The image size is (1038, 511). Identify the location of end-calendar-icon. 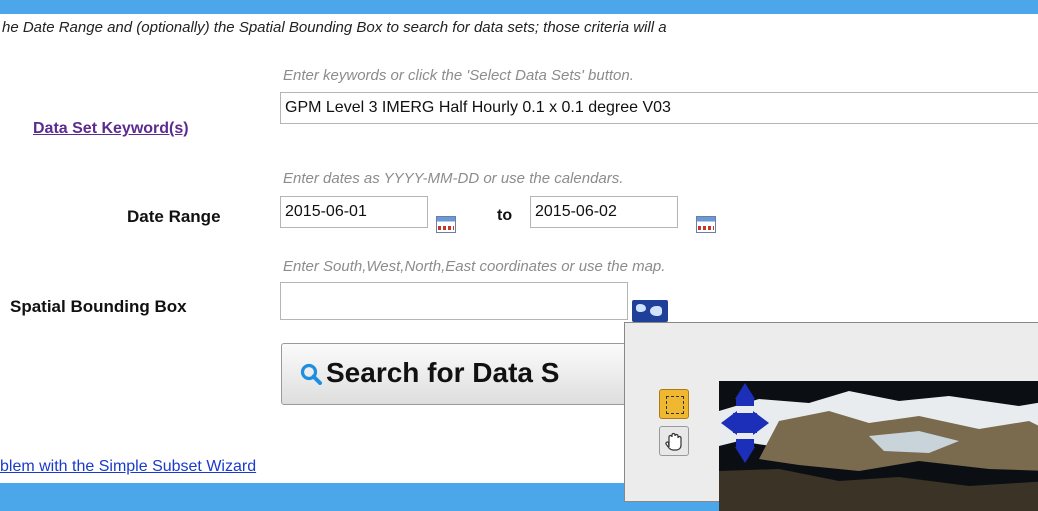
(706, 224).